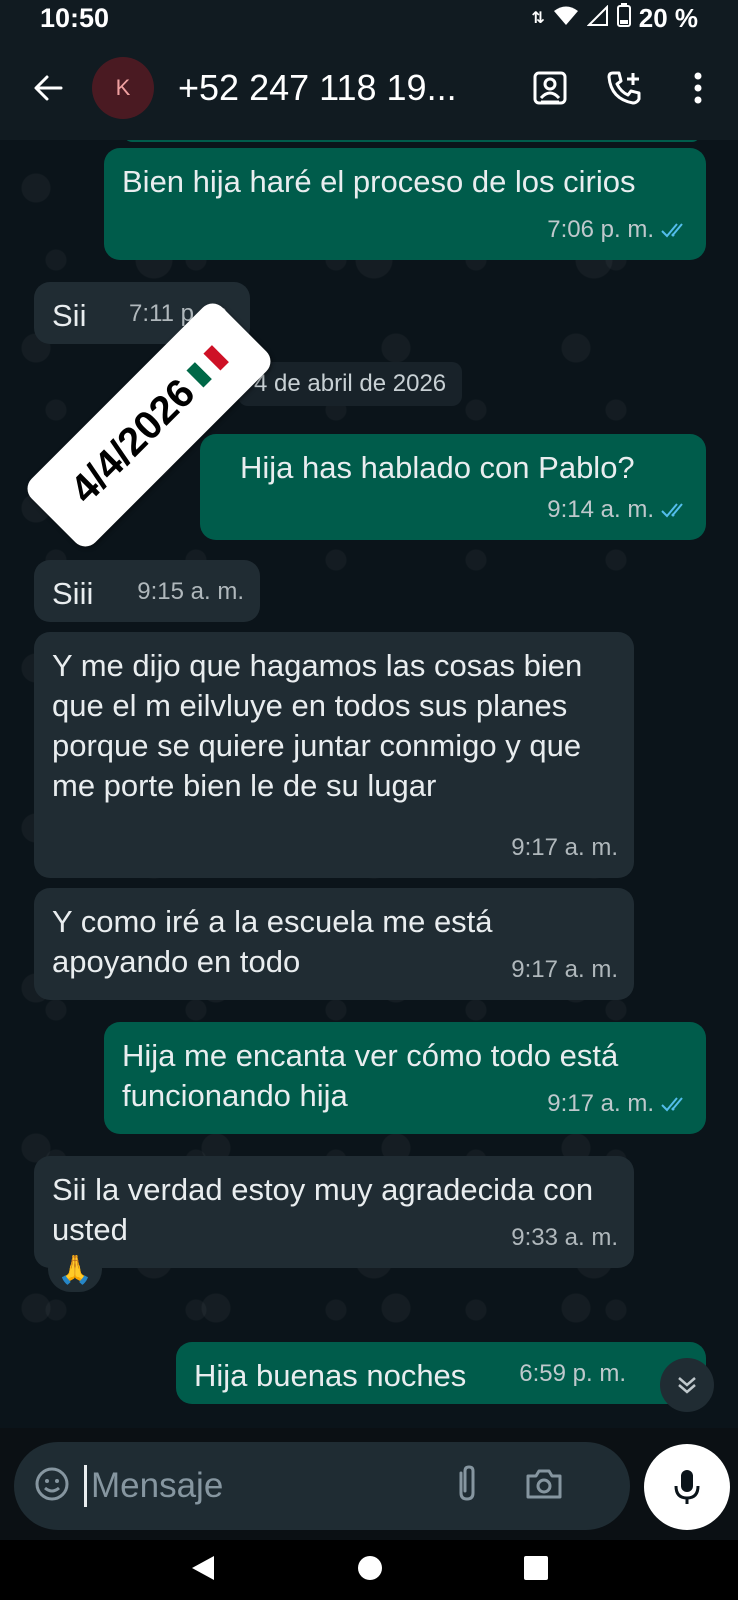 This screenshot has height=1600, width=738. I want to click on avatar-letter: K, so click(123, 87).